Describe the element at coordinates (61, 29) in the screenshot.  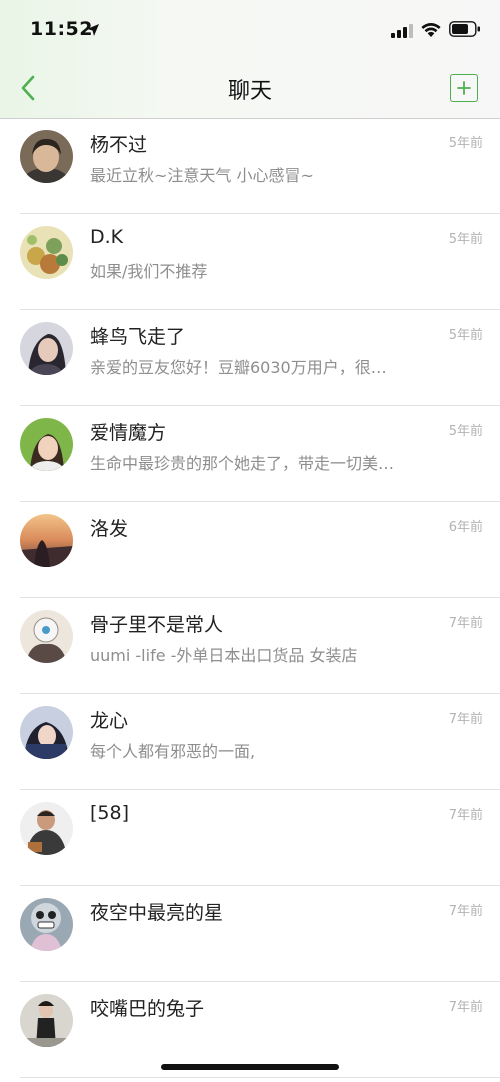
I see `status-time: 11:52` at that location.